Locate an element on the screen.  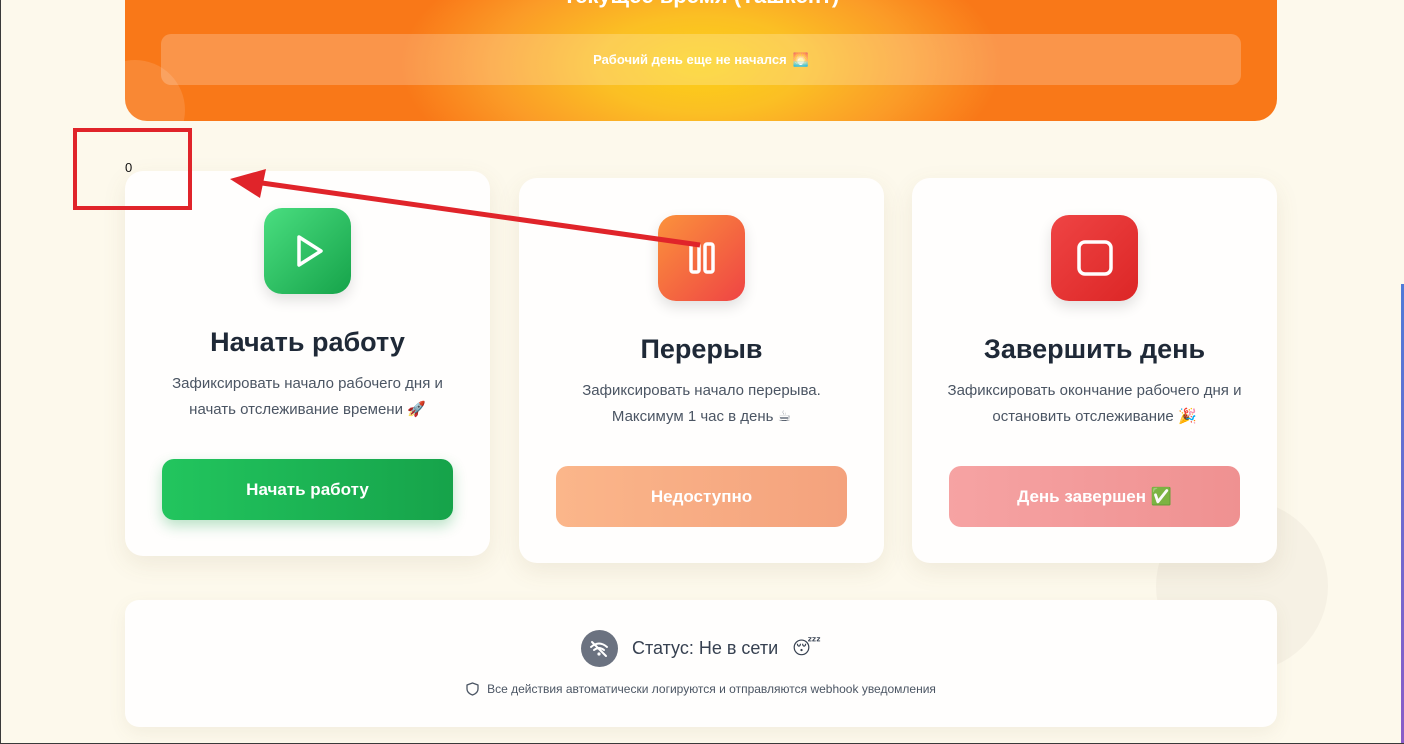
annotation-highlight-box is located at coordinates (132, 169).